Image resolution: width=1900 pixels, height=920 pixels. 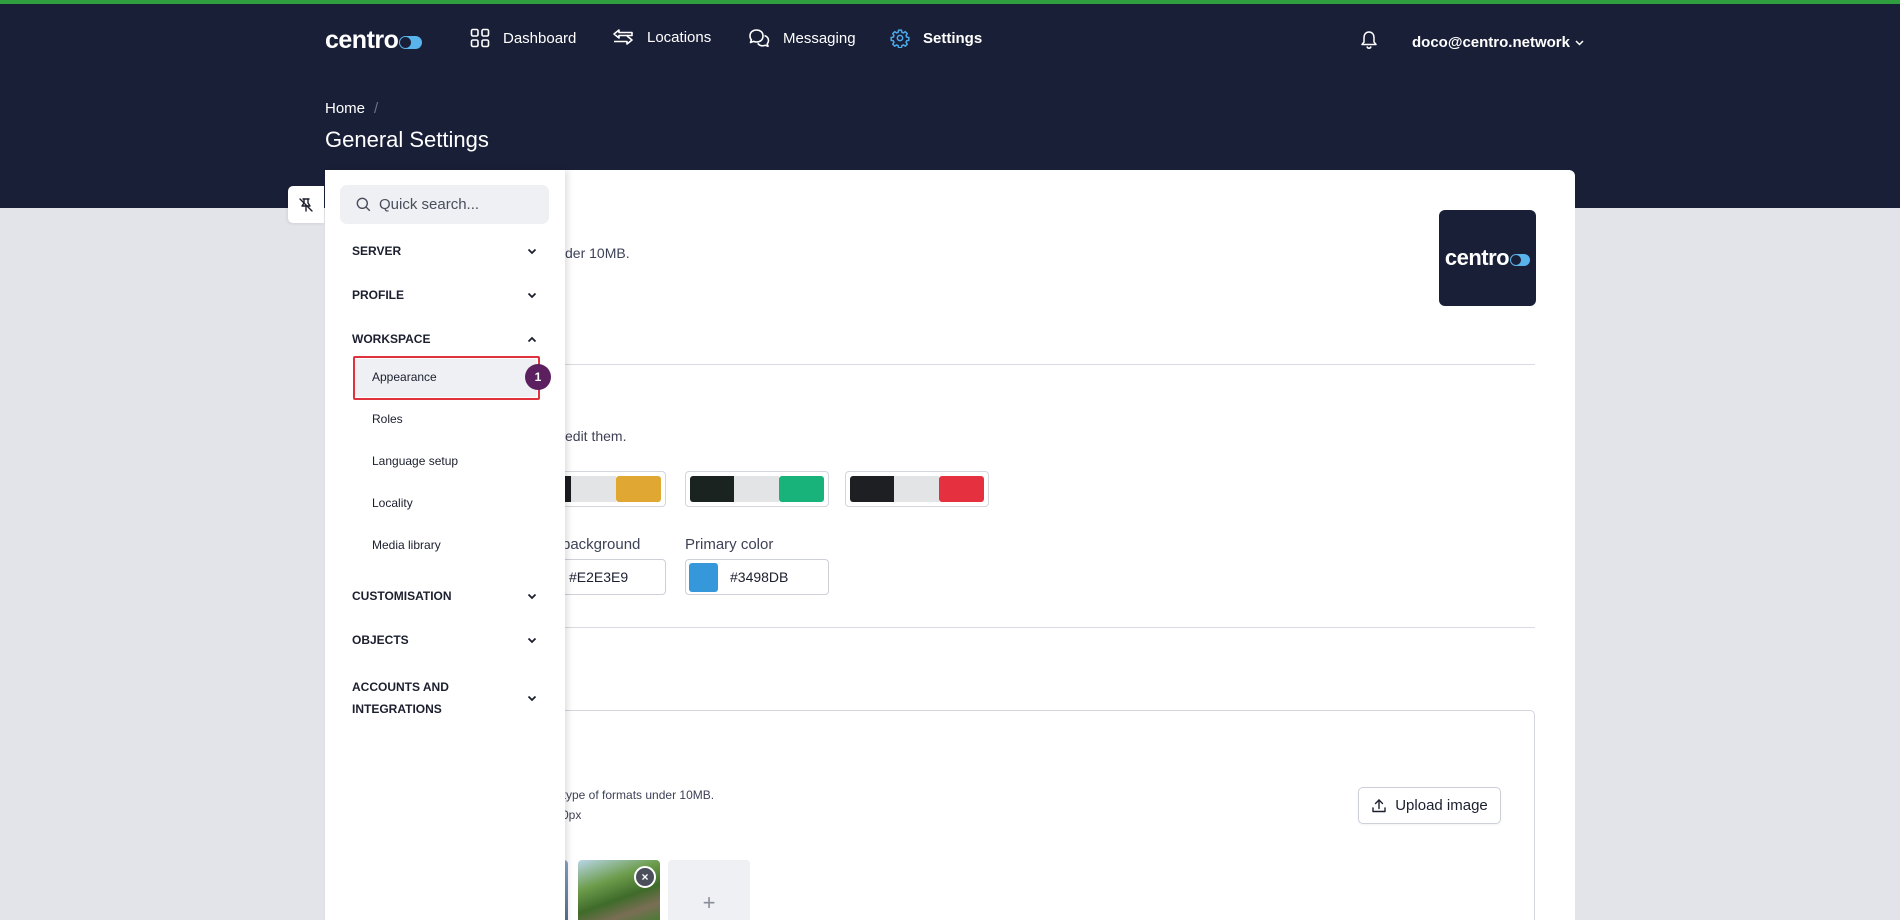 I want to click on upload-image-label: Upload image, so click(x=1441, y=805).